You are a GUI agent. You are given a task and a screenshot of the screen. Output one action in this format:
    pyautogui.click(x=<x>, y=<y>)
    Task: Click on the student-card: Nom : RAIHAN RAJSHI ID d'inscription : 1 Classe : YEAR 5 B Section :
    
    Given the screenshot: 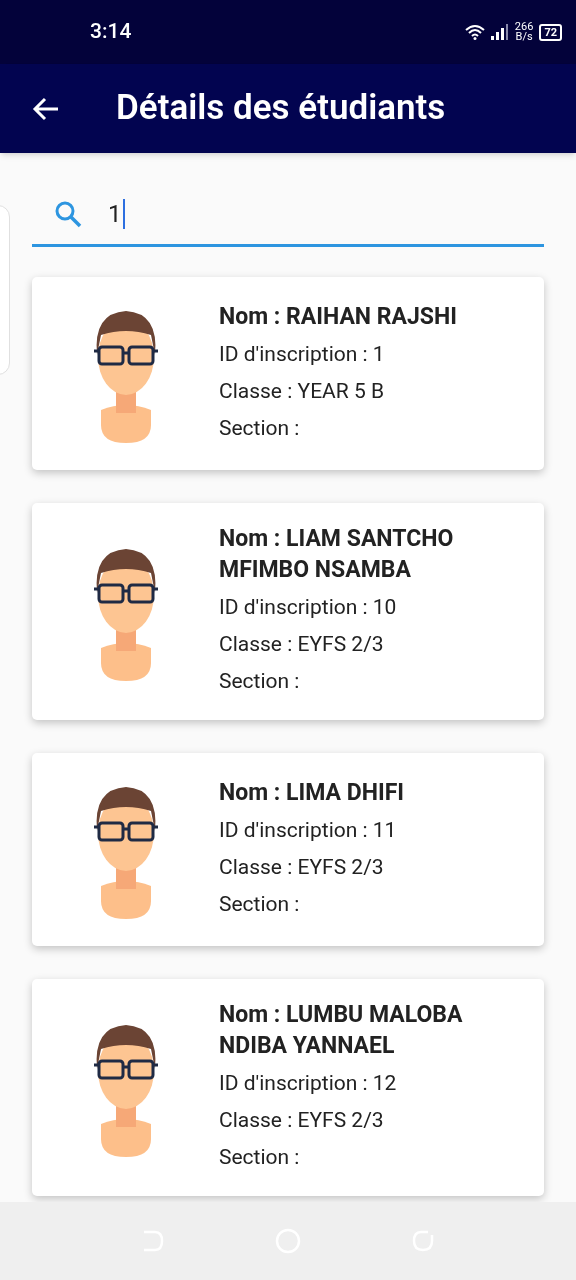 What is the action you would take?
    pyautogui.click(x=288, y=373)
    